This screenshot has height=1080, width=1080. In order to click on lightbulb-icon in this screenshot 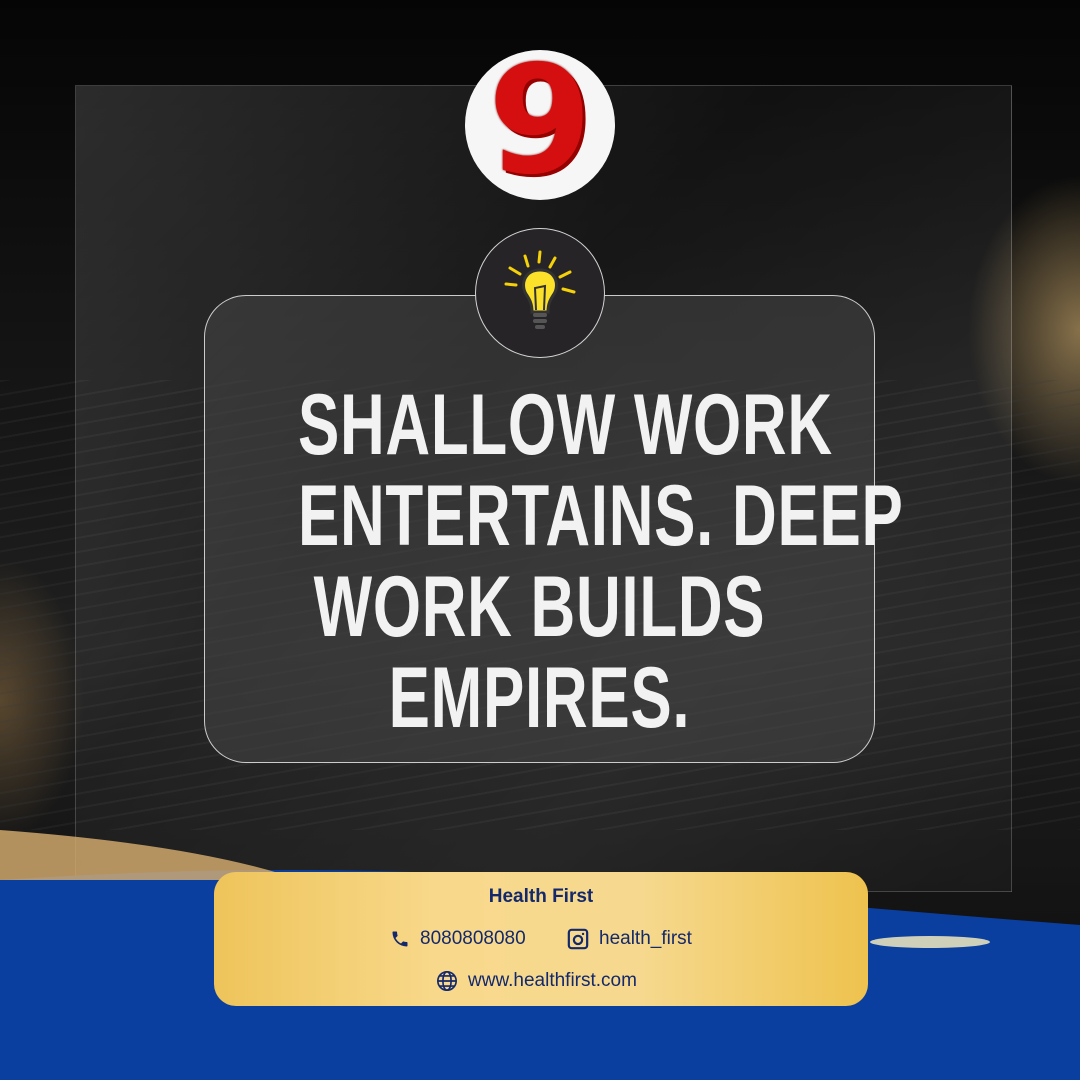, I will do `click(540, 289)`.